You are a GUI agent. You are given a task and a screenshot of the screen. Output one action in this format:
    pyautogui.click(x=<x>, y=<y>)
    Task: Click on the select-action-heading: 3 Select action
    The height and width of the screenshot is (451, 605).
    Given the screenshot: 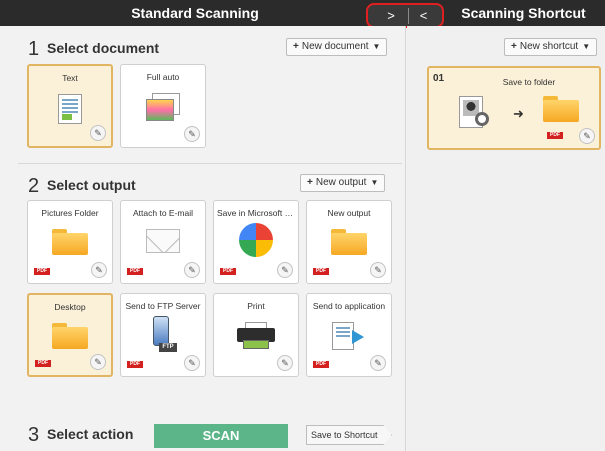 What is the action you would take?
    pyautogui.click(x=80, y=435)
    